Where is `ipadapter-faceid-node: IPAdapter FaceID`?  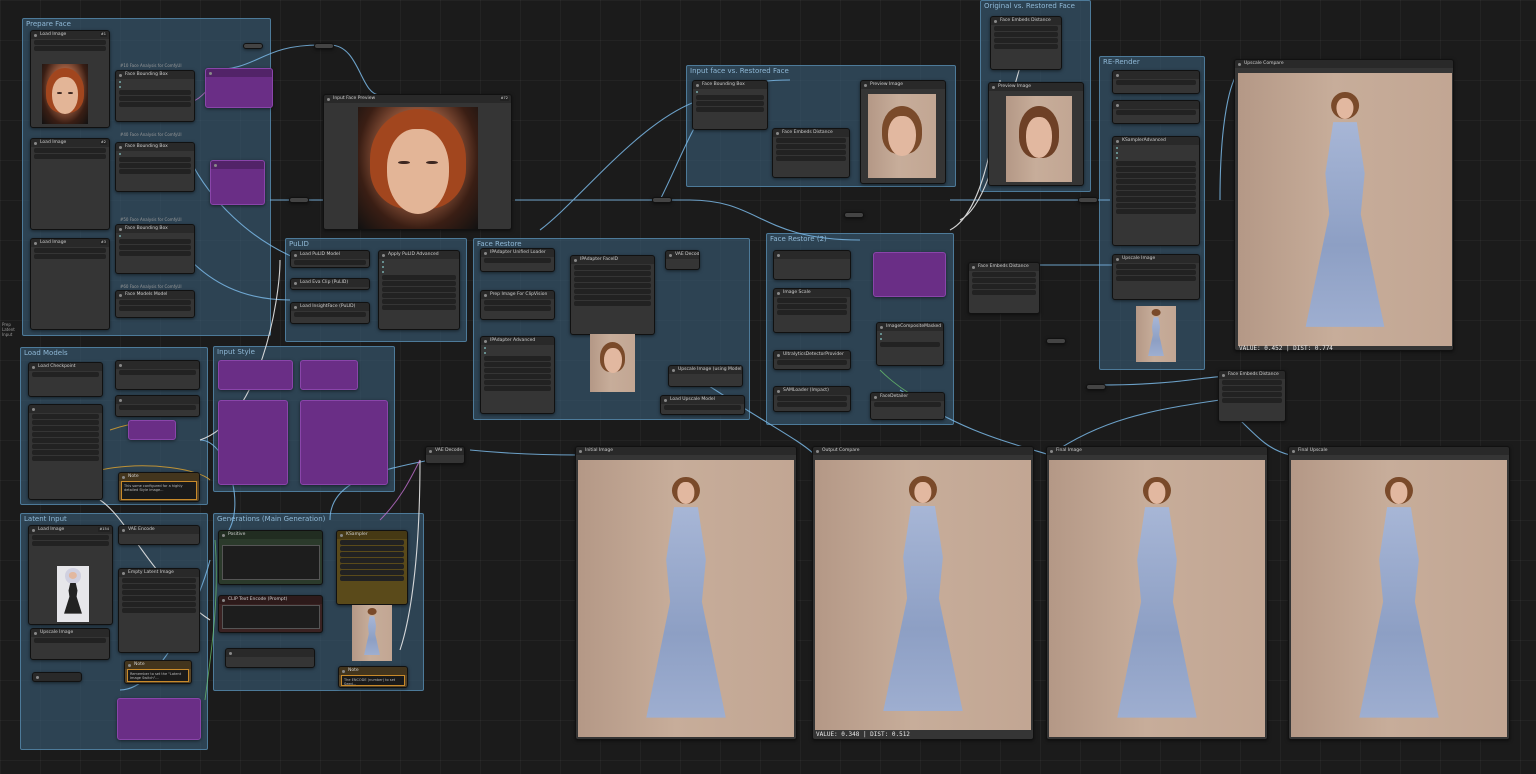 ipadapter-faceid-node: IPAdapter FaceID is located at coordinates (612, 295).